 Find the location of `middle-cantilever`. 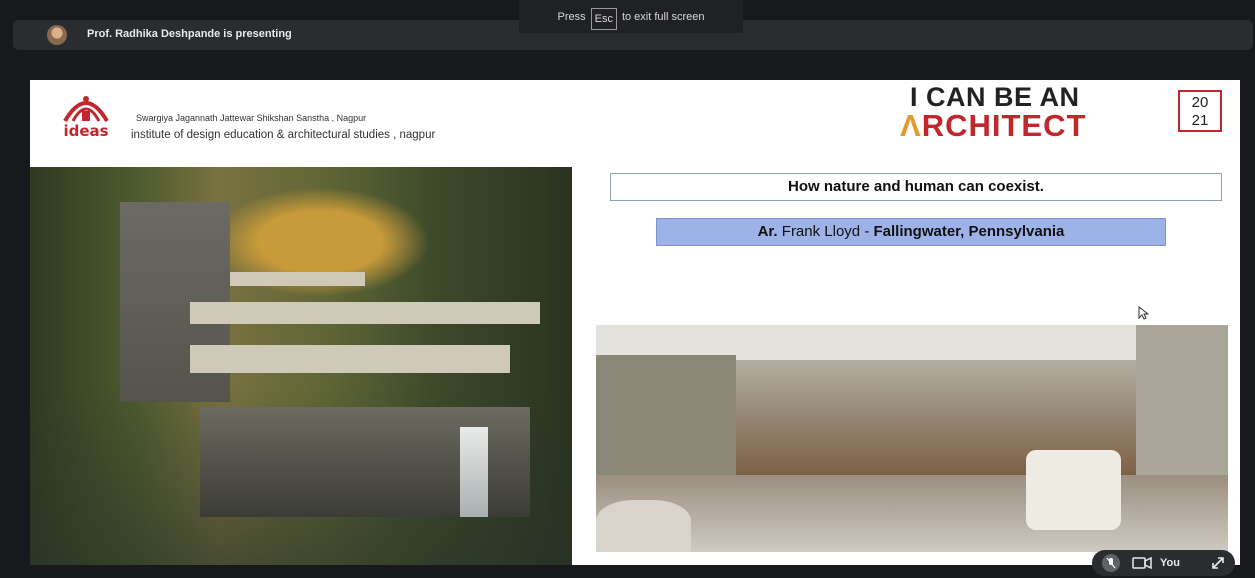

middle-cantilever is located at coordinates (365, 313).